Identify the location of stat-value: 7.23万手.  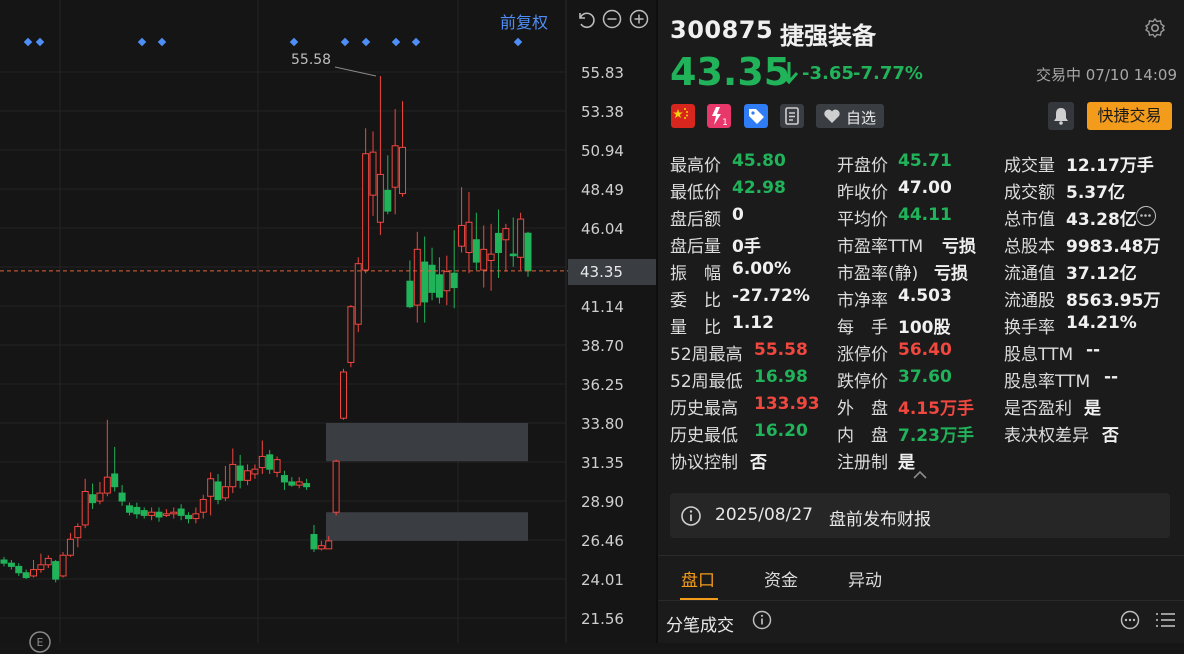
(936, 436).